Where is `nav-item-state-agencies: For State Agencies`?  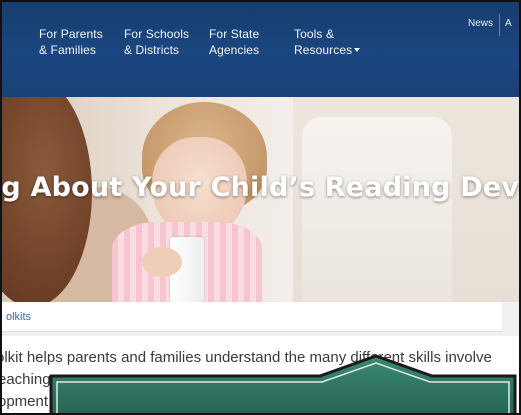 nav-item-state-agencies: For State Agencies is located at coordinates (234, 42).